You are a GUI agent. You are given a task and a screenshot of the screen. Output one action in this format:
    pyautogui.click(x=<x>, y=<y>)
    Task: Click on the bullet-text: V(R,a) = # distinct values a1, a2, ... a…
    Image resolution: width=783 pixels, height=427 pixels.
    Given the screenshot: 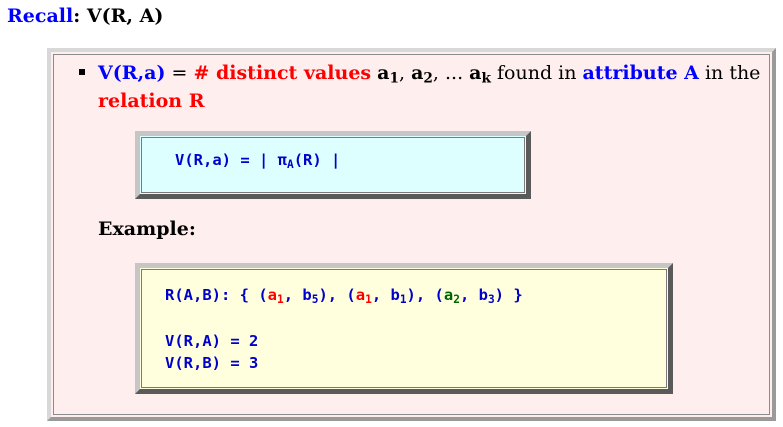 What is the action you would take?
    pyautogui.click(x=435, y=87)
    